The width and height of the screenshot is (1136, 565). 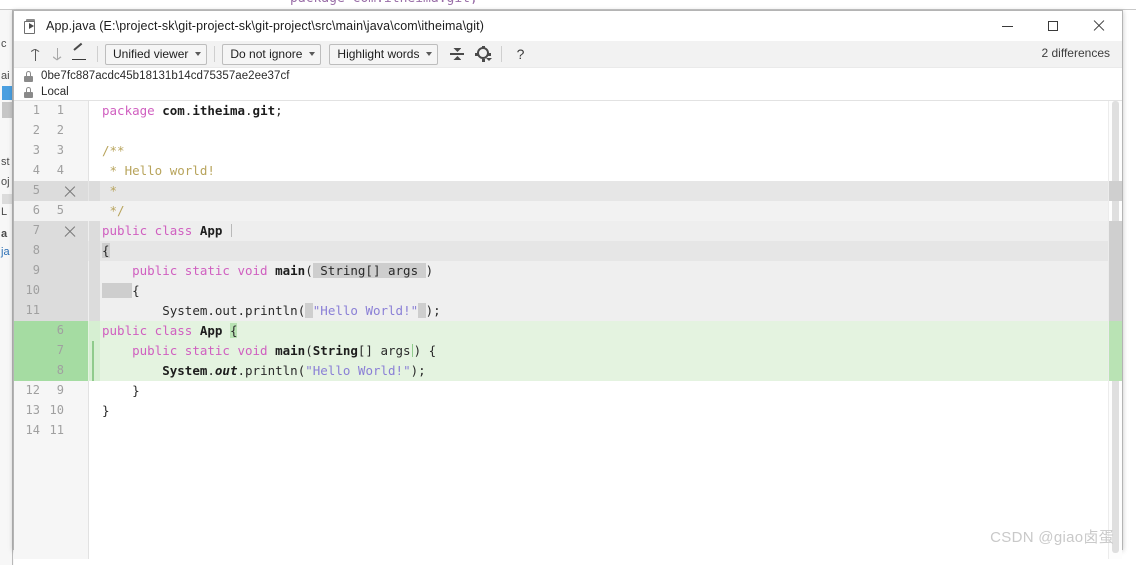 I want to click on arrow-up-icon, so click(x=35, y=54).